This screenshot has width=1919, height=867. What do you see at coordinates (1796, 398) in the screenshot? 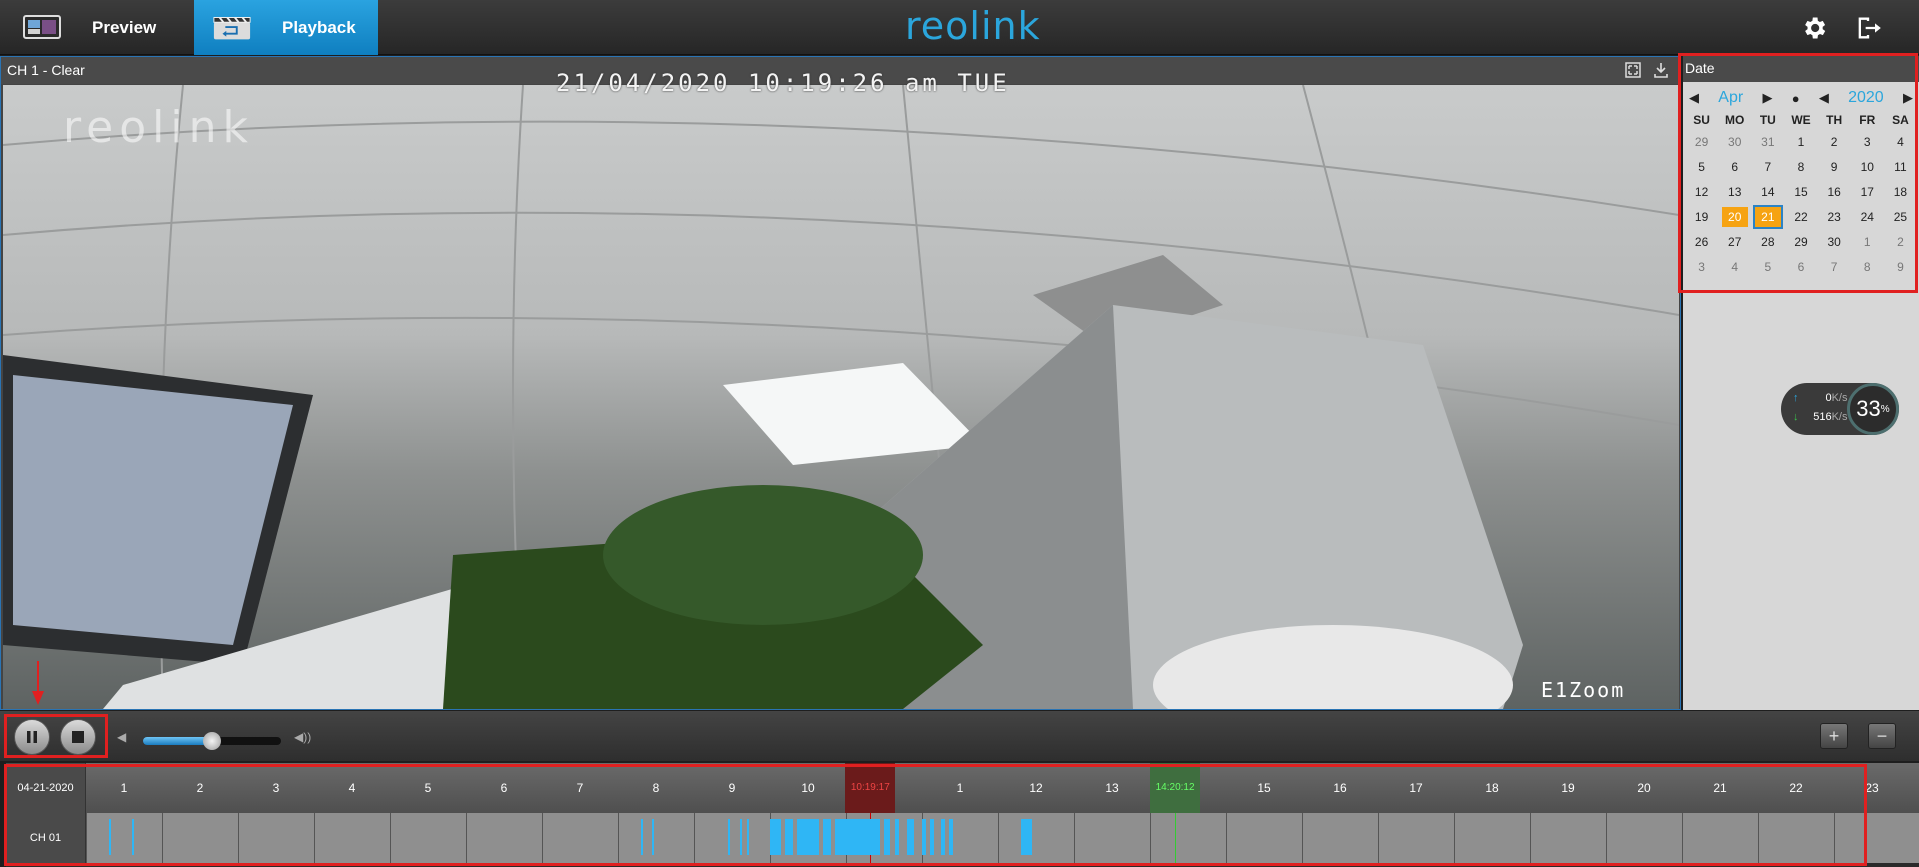
I see `upload-arrow-icon: ↑` at bounding box center [1796, 398].